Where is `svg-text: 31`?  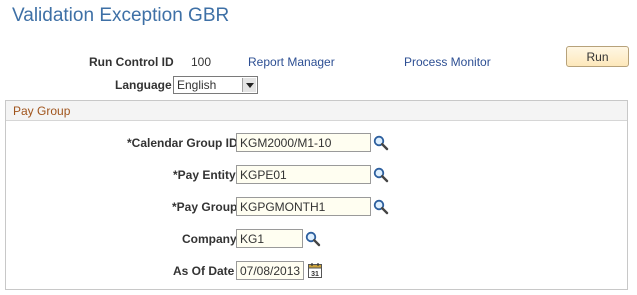 svg-text: 31 is located at coordinates (315, 274).